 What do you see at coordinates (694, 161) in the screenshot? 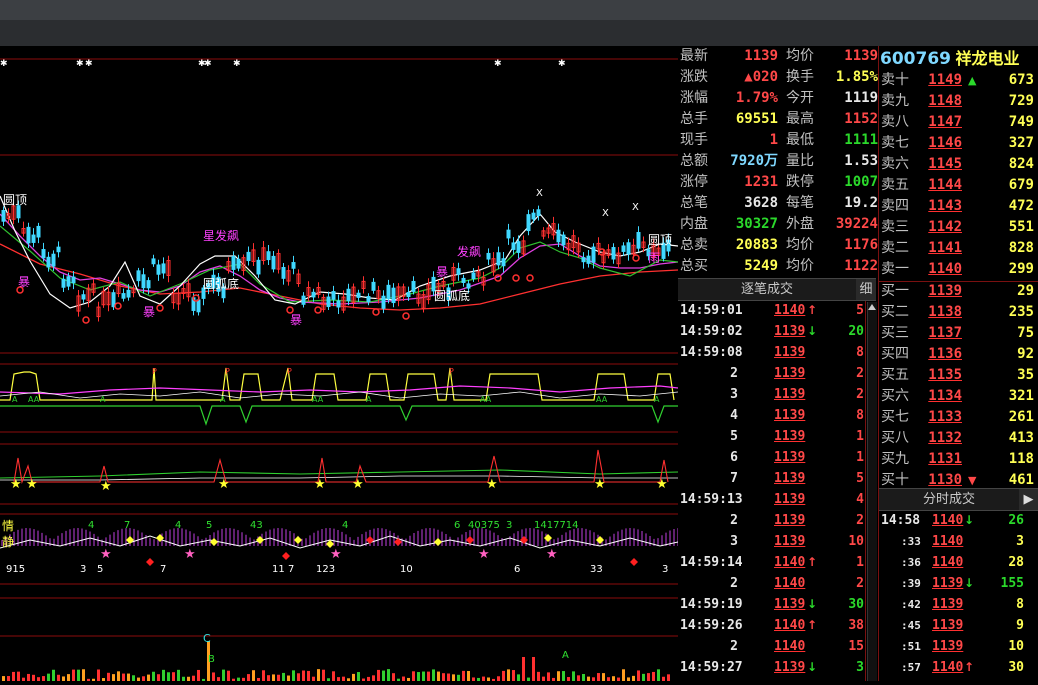
I see `quote-label-5: 总额` at bounding box center [694, 161].